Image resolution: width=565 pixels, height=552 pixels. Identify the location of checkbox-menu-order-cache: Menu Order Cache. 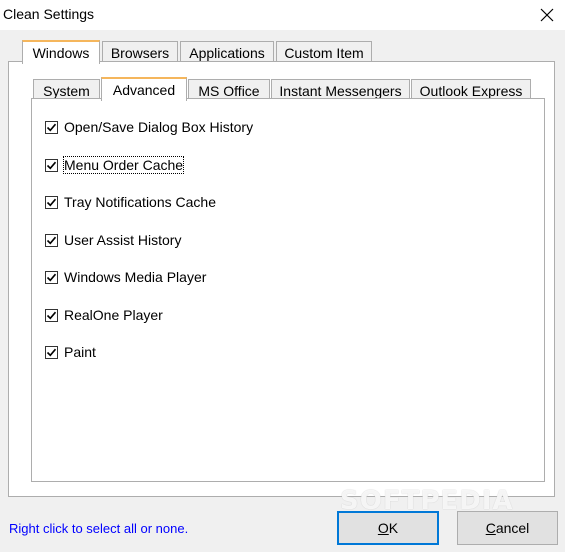
(115, 165).